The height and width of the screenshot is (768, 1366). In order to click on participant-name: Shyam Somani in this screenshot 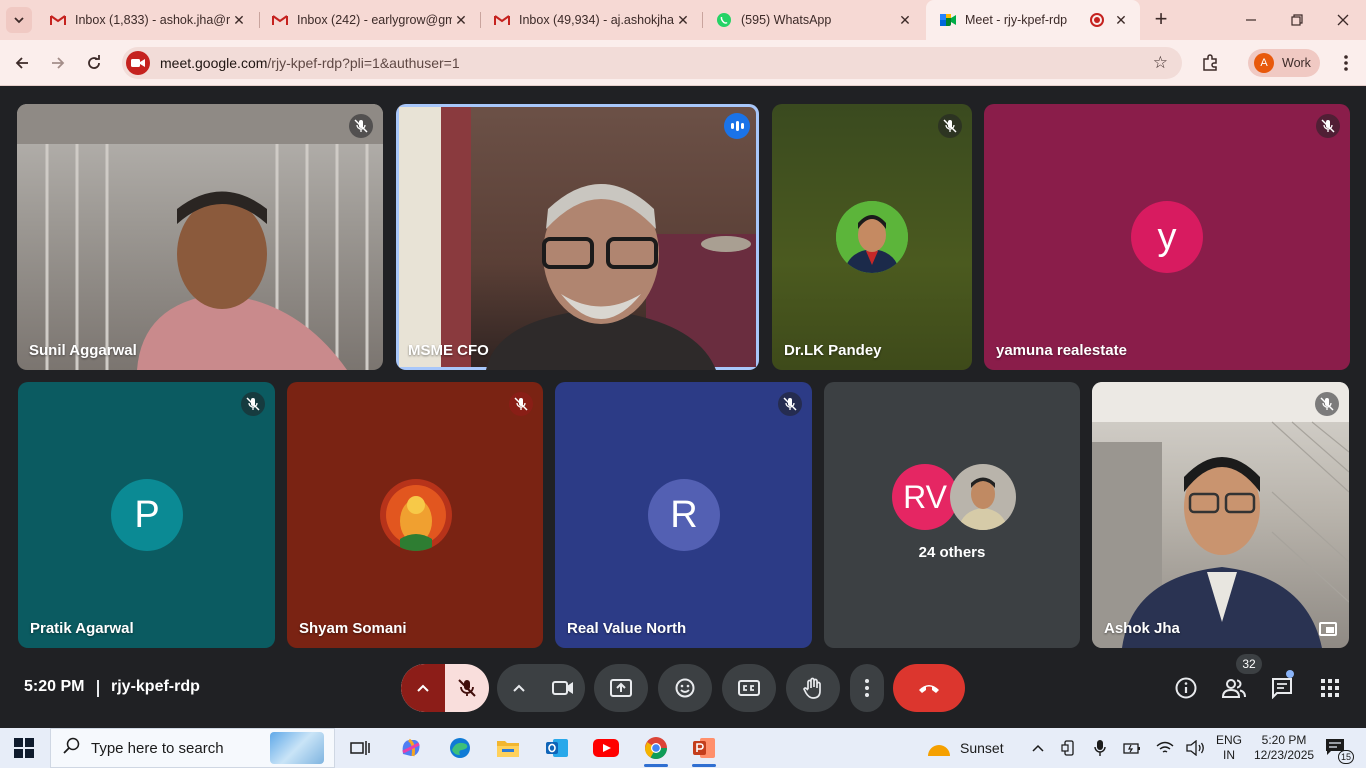, I will do `click(353, 628)`.